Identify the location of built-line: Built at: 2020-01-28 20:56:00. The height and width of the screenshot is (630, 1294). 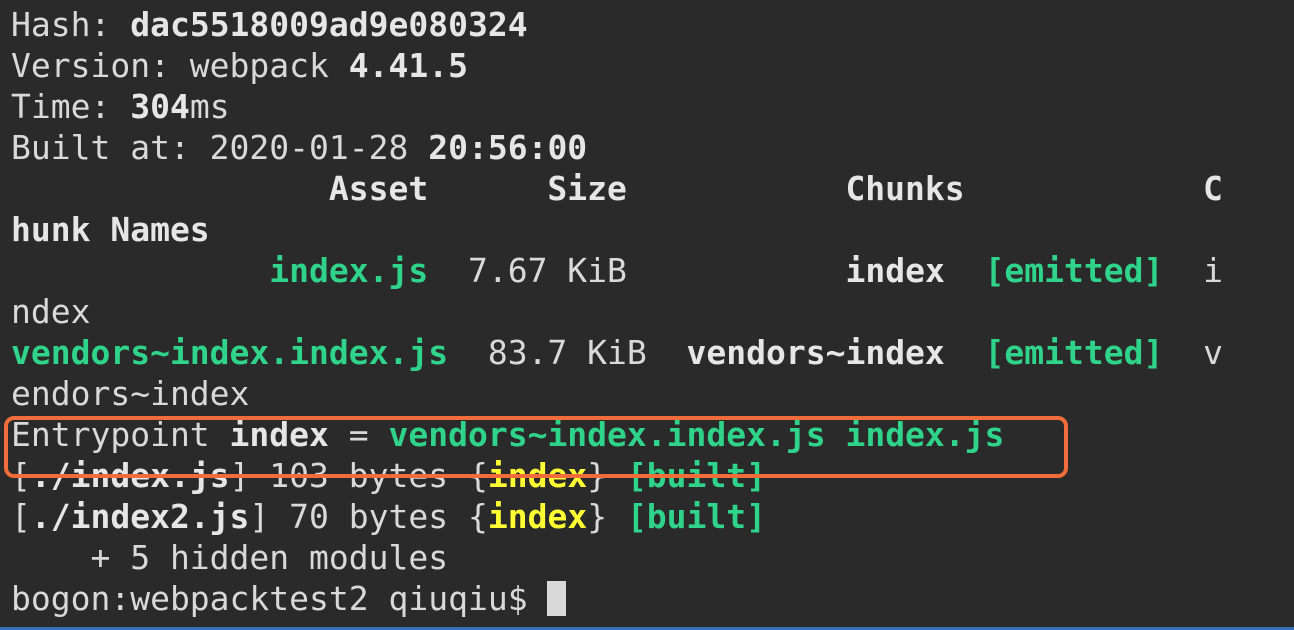
(652, 147).